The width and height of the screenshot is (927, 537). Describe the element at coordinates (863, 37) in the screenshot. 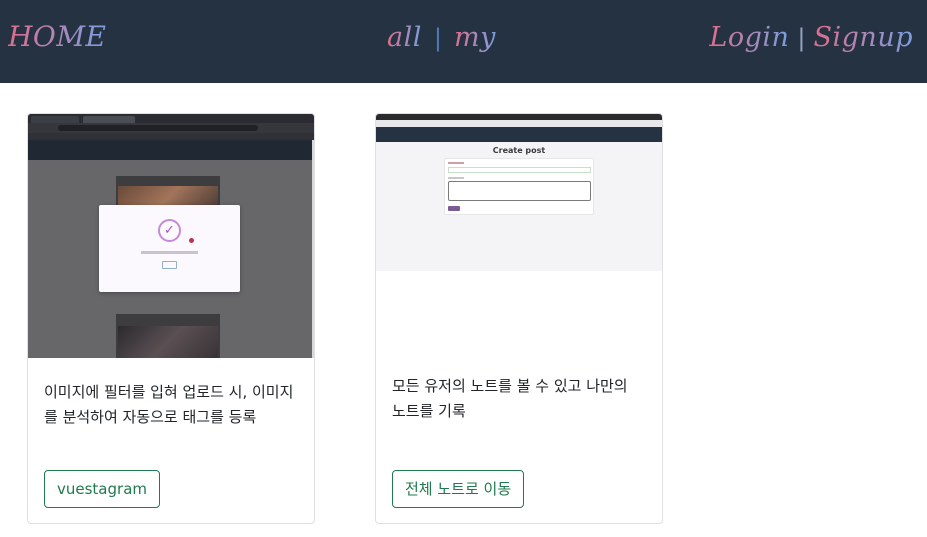

I see `nav-signup-link: Signup` at that location.